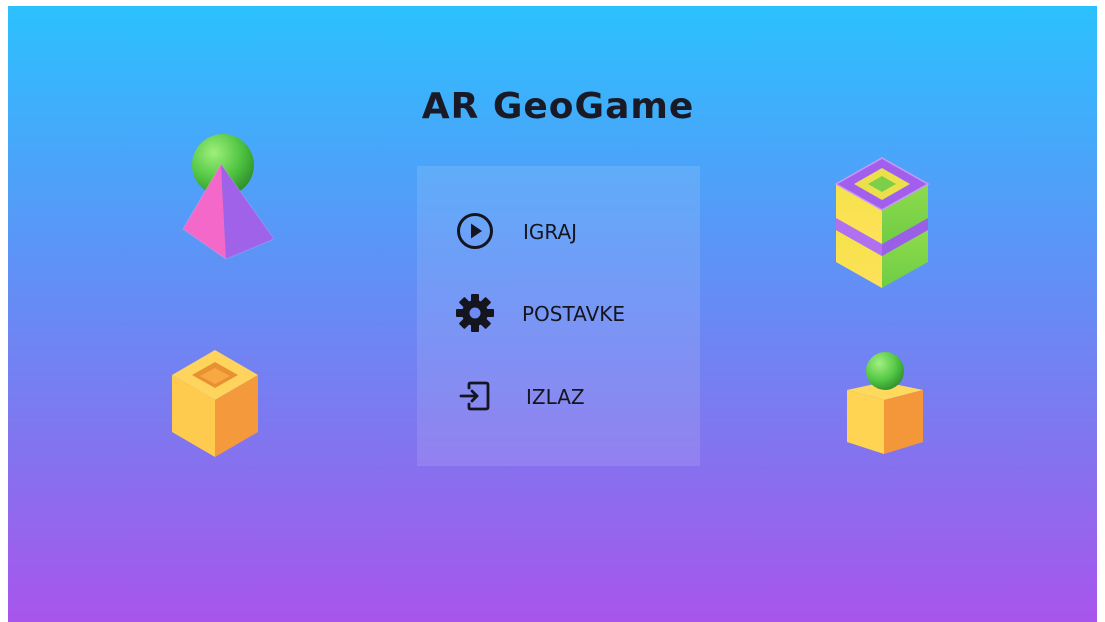 This screenshot has width=1105, height=622. I want to click on sphere-pyramid-decoration, so click(228, 197).